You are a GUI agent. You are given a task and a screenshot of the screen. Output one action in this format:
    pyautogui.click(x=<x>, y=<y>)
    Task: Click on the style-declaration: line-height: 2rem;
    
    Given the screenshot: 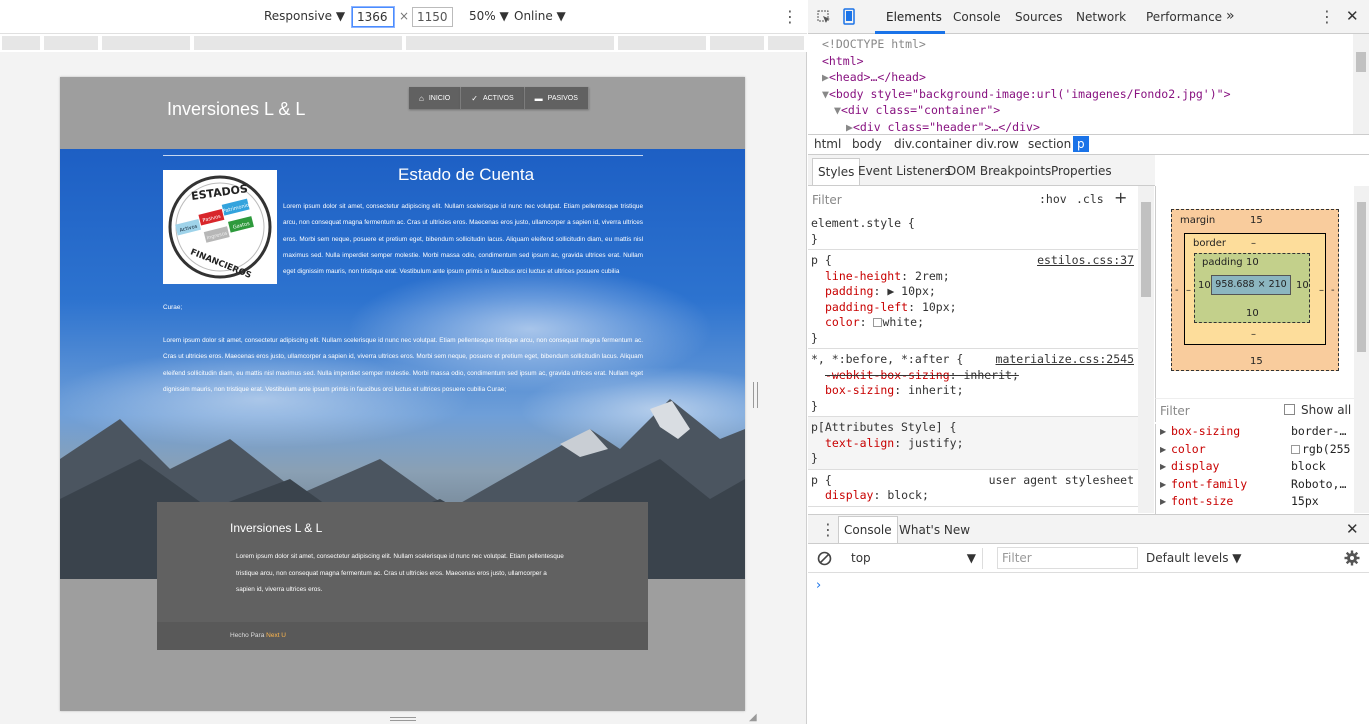 What is the action you would take?
    pyautogui.click(x=974, y=277)
    